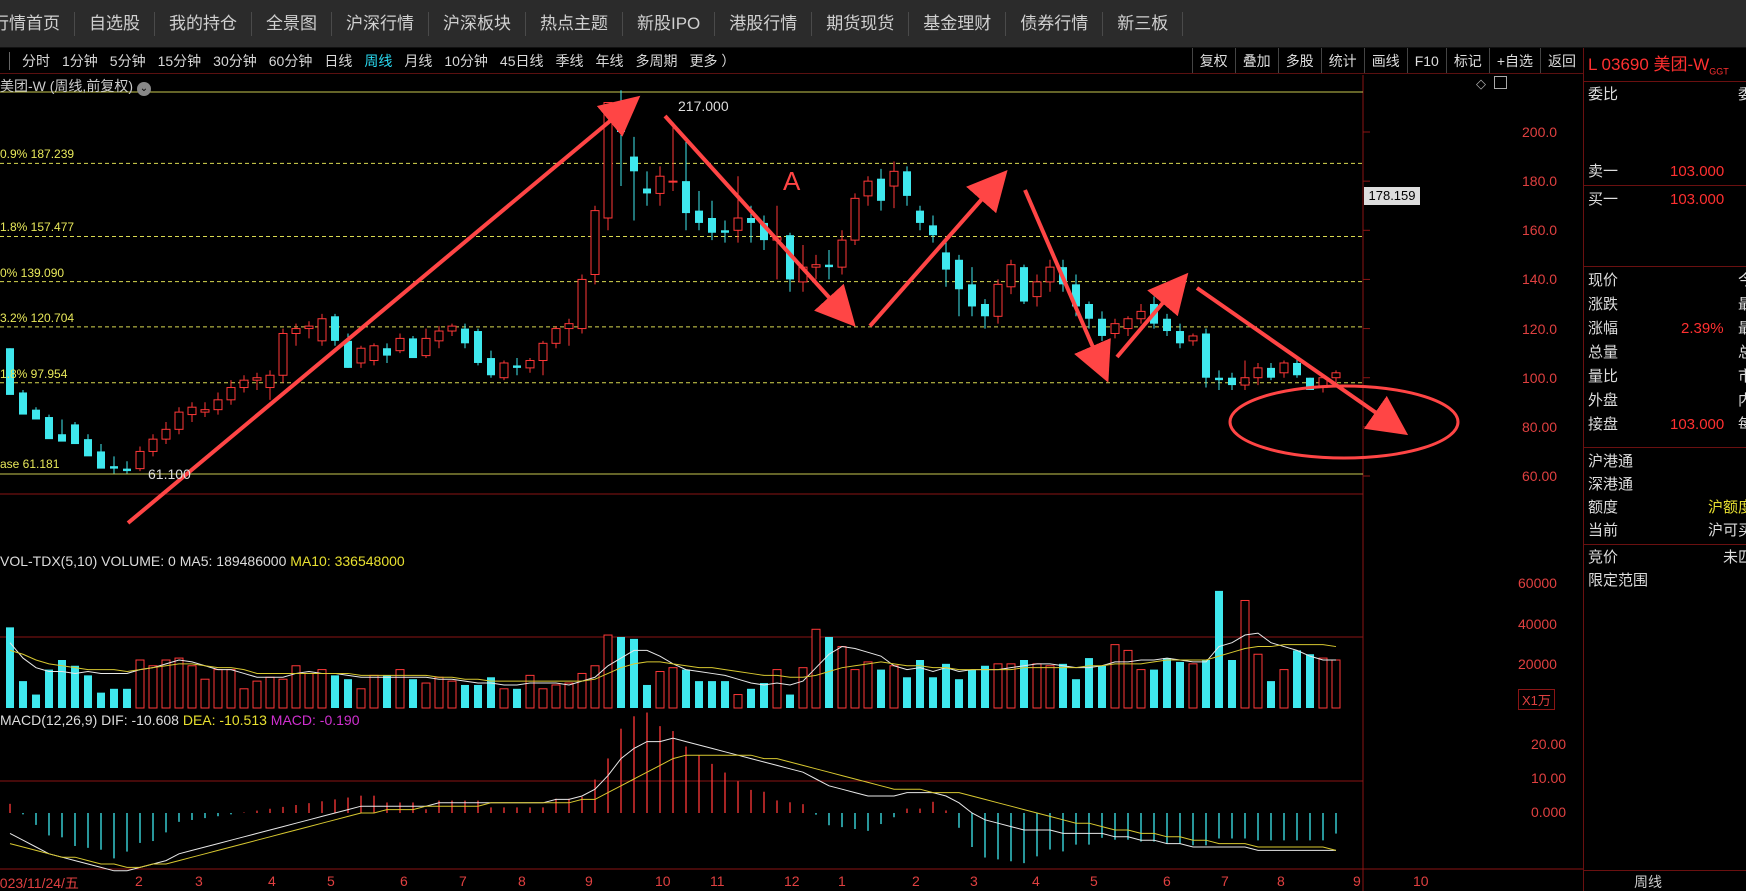 The image size is (1746, 891). What do you see at coordinates (37, 23) in the screenshot?
I see `nav-item-0: 行情首页` at bounding box center [37, 23].